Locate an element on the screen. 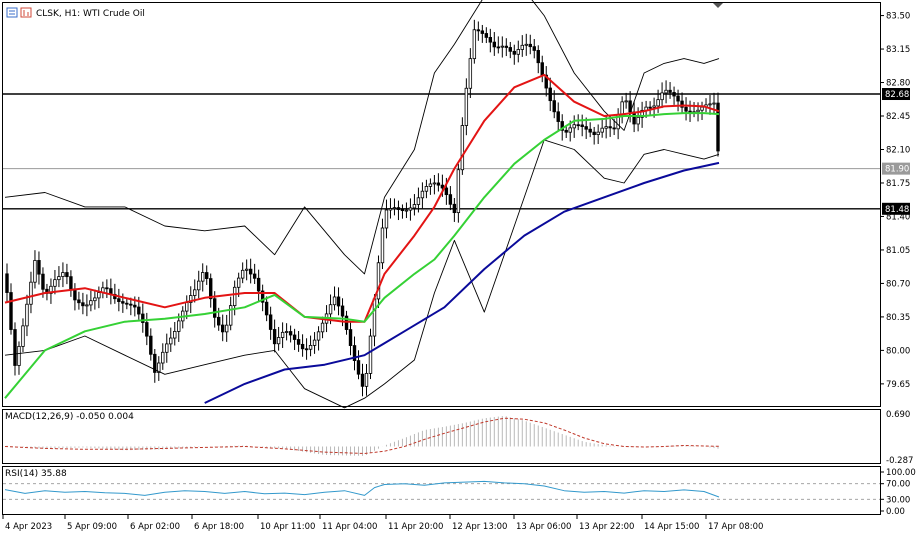  price-tick-label: 79.65 is located at coordinates (898, 385).